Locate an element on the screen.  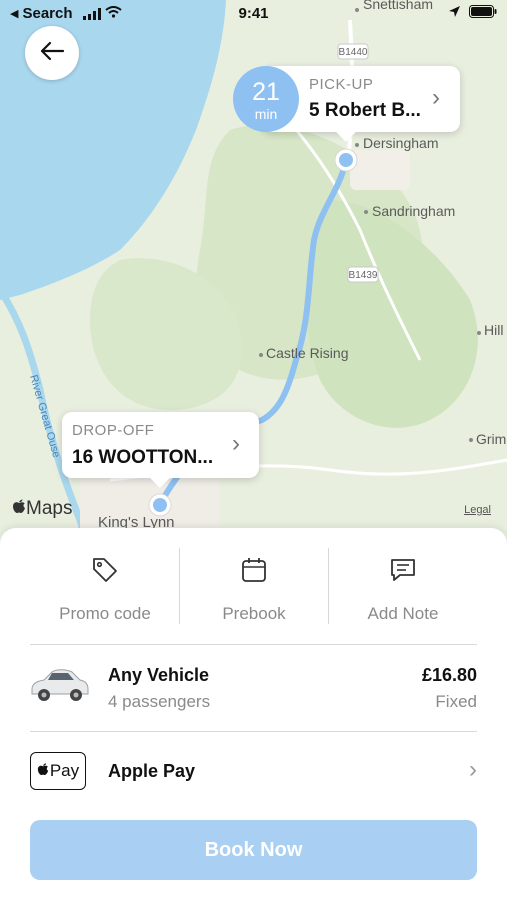
payment-method: Apple Pay is located at coordinates (152, 771).